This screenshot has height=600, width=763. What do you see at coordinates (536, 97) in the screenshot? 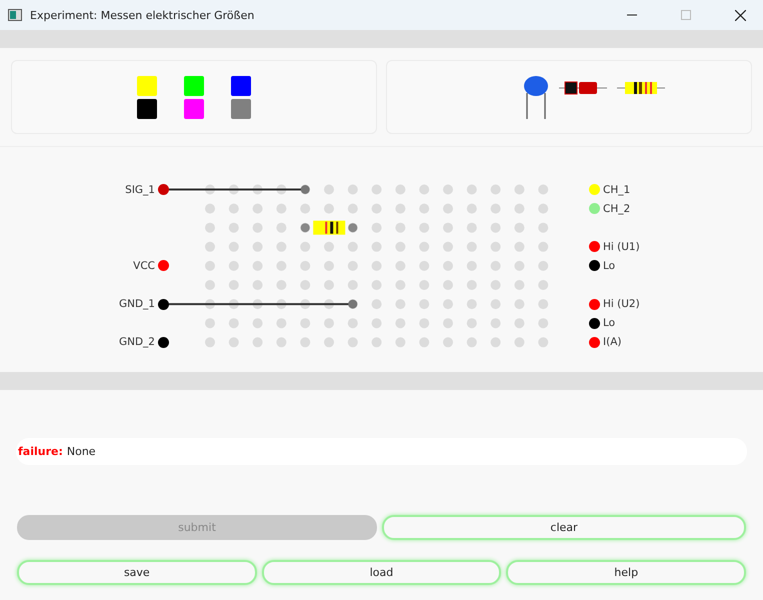
I see `capacitor-icon` at bounding box center [536, 97].